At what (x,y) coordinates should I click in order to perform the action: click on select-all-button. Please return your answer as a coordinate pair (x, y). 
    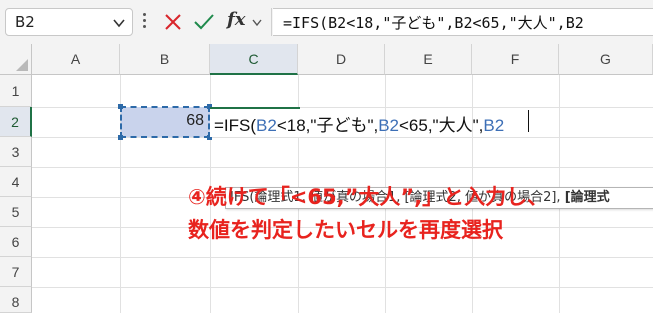
    Looking at the image, I should click on (16, 59).